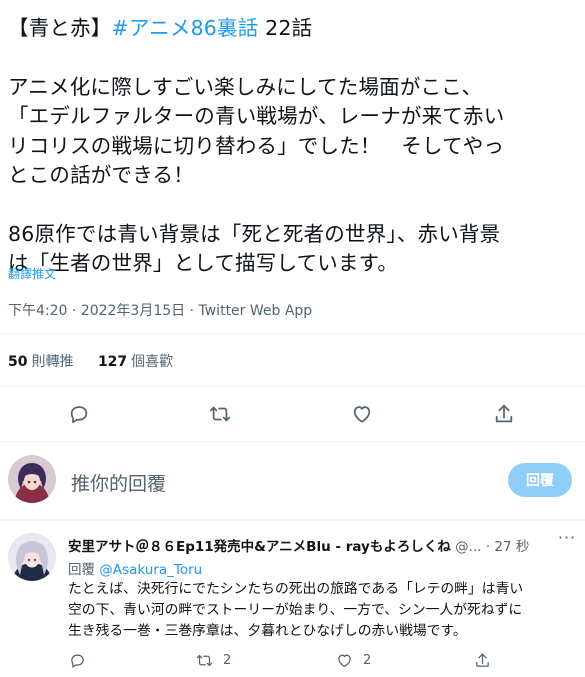 The height and width of the screenshot is (677, 585). What do you see at coordinates (213, 660) in the screenshot?
I see `reply-retweet-button: 2` at bounding box center [213, 660].